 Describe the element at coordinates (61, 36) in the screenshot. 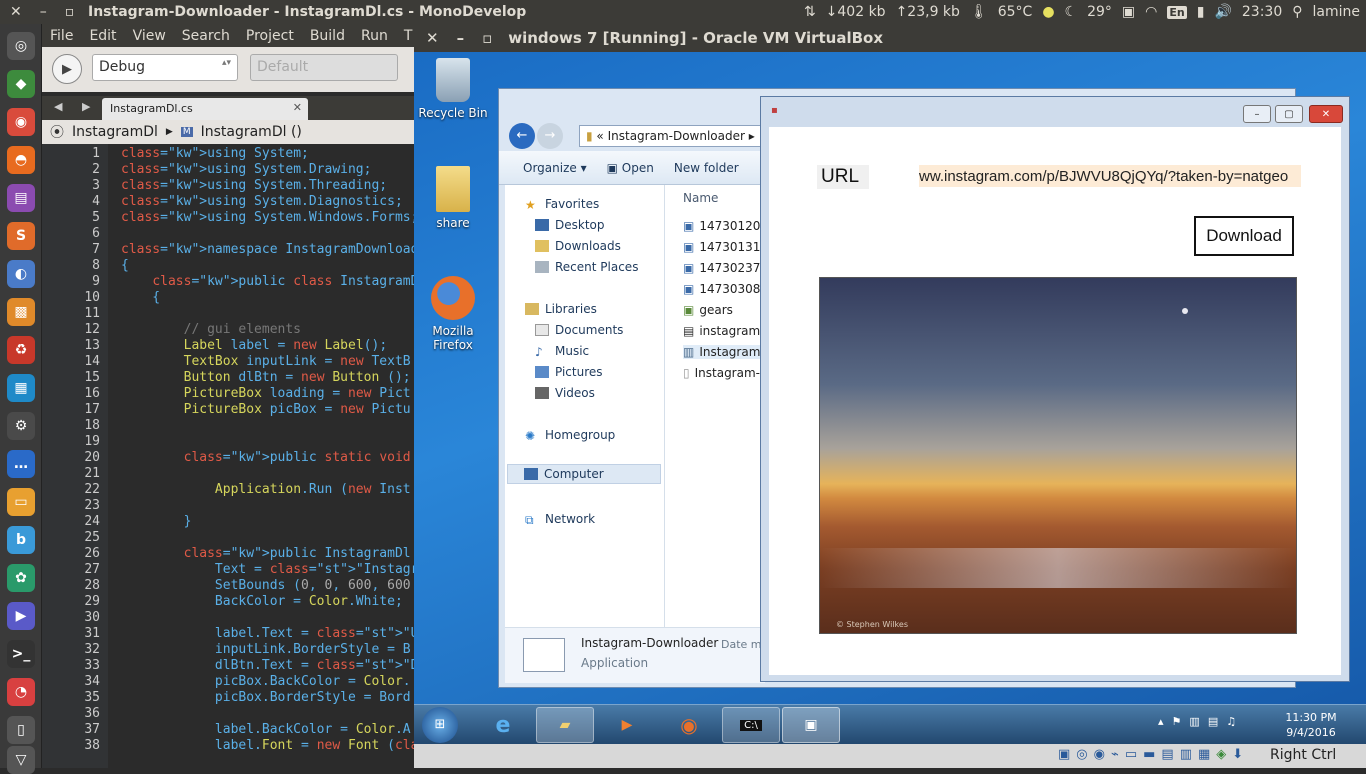

I see `menu-file: File` at that location.